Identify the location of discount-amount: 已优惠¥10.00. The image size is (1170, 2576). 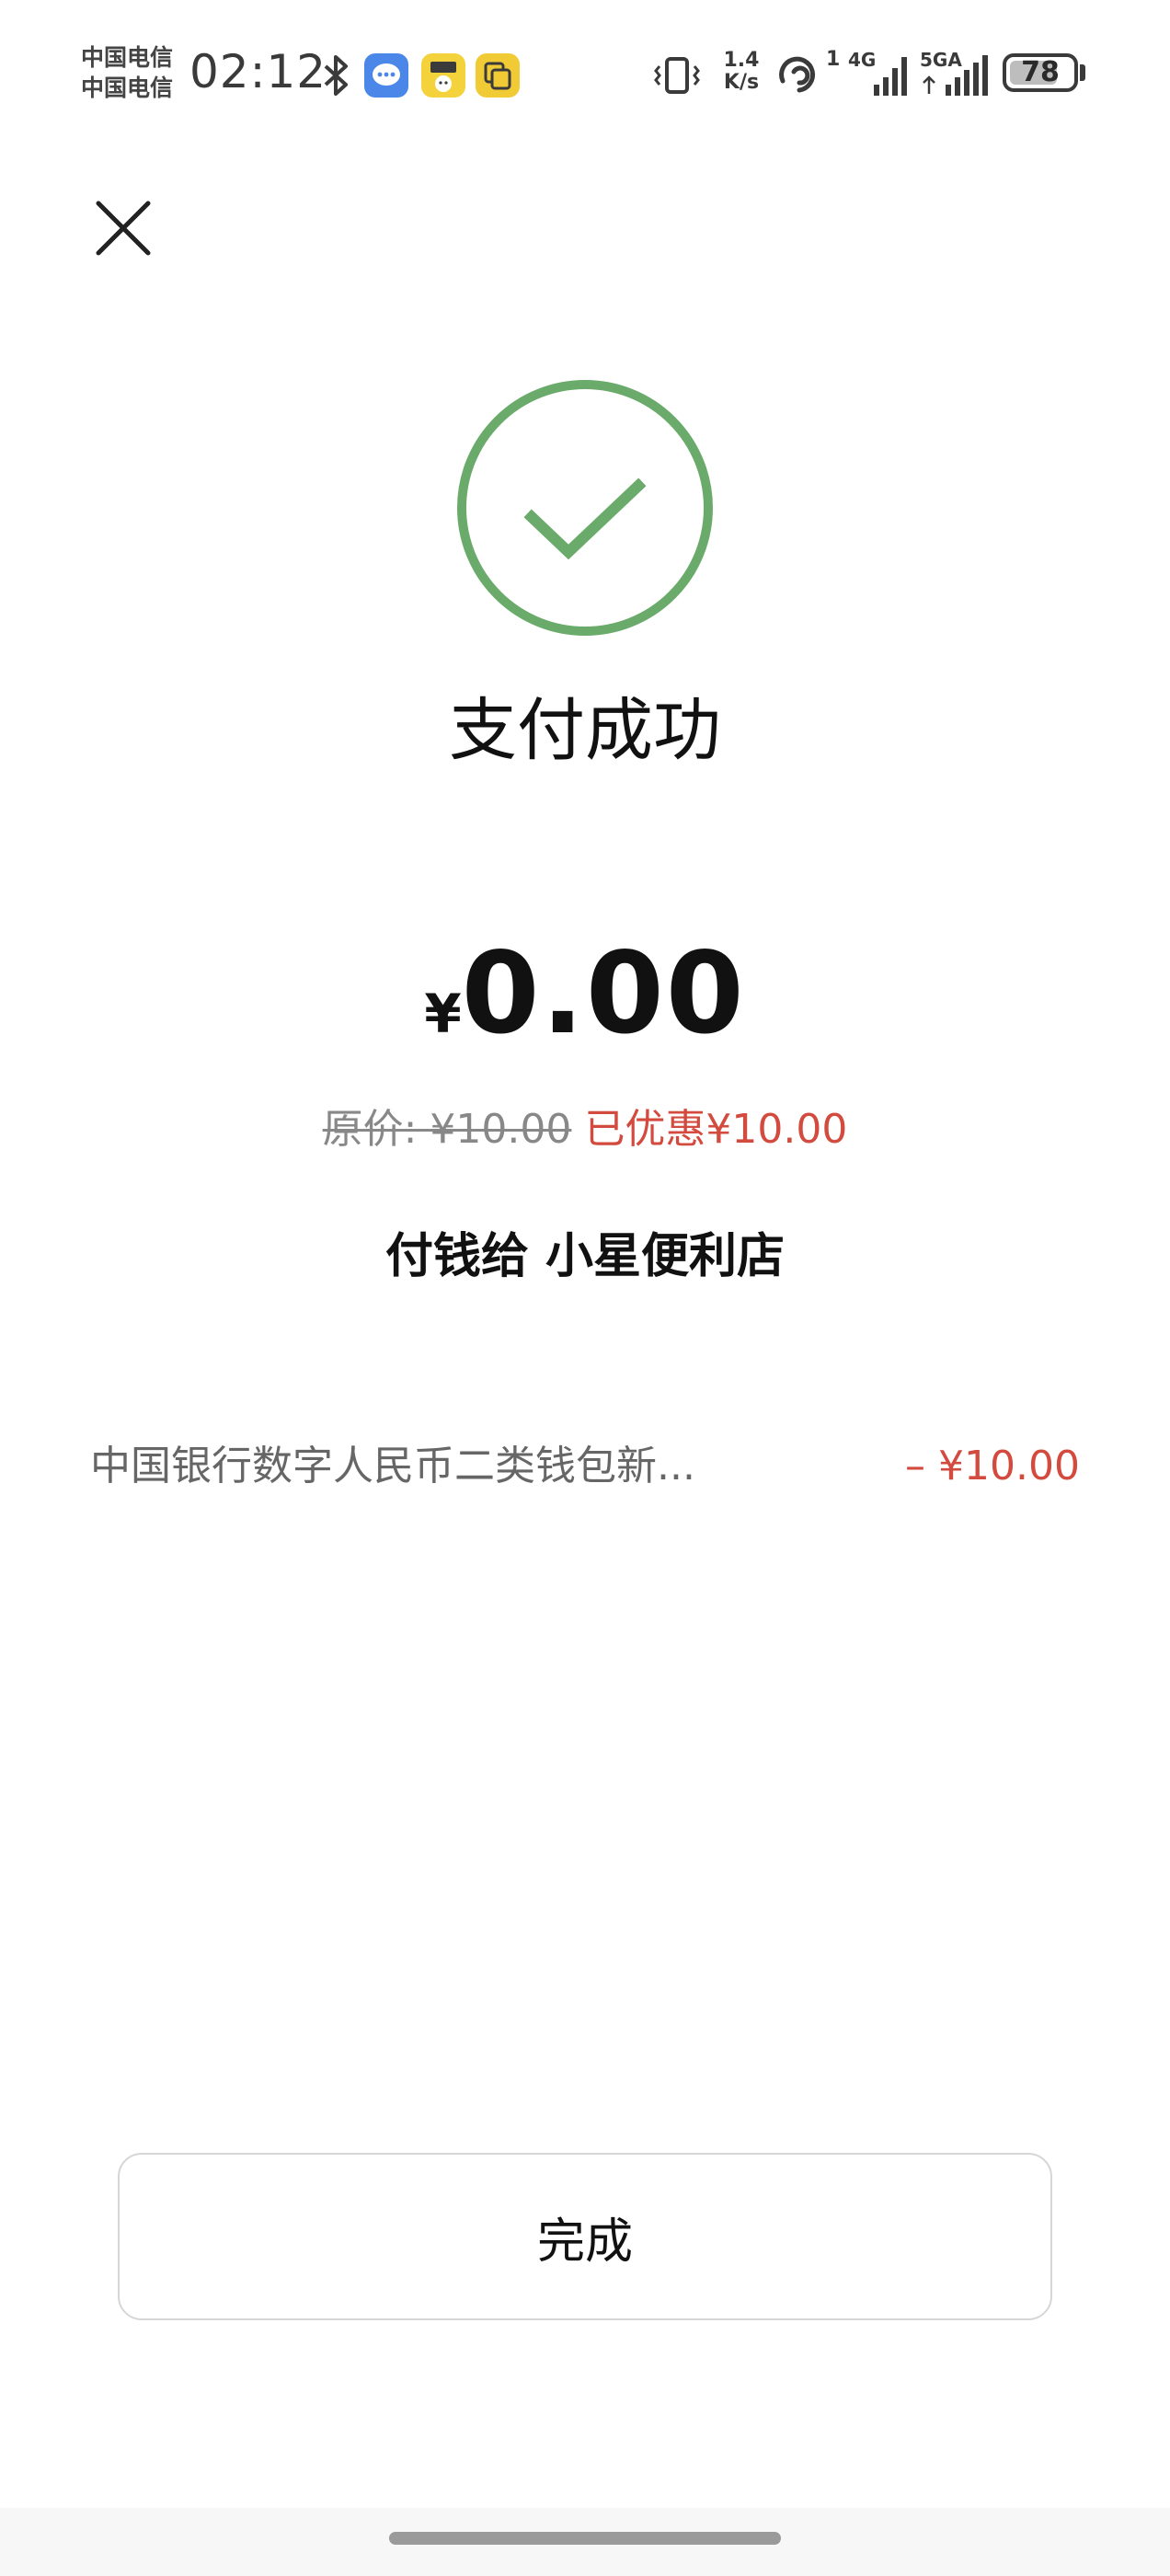
(716, 1129).